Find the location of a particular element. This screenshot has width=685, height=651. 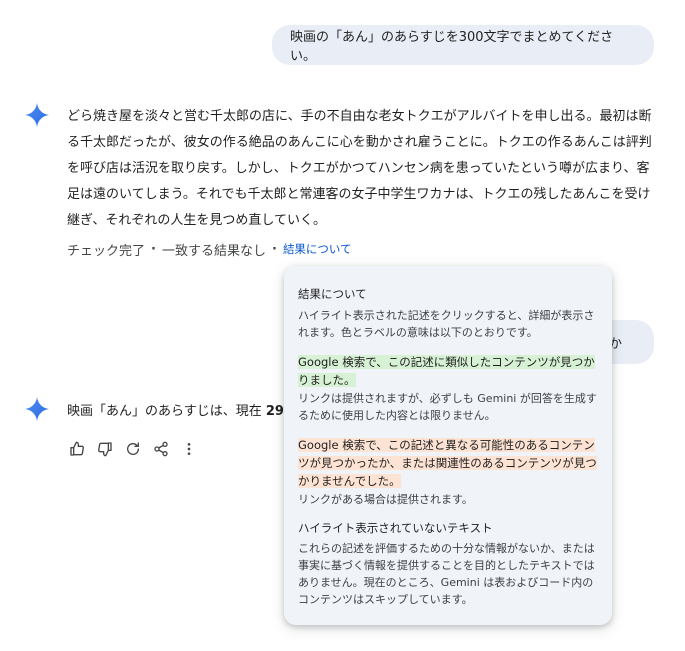

user-message-text: 映画の「あん」のあらすじを300文字でまとめてください。 is located at coordinates (452, 47).